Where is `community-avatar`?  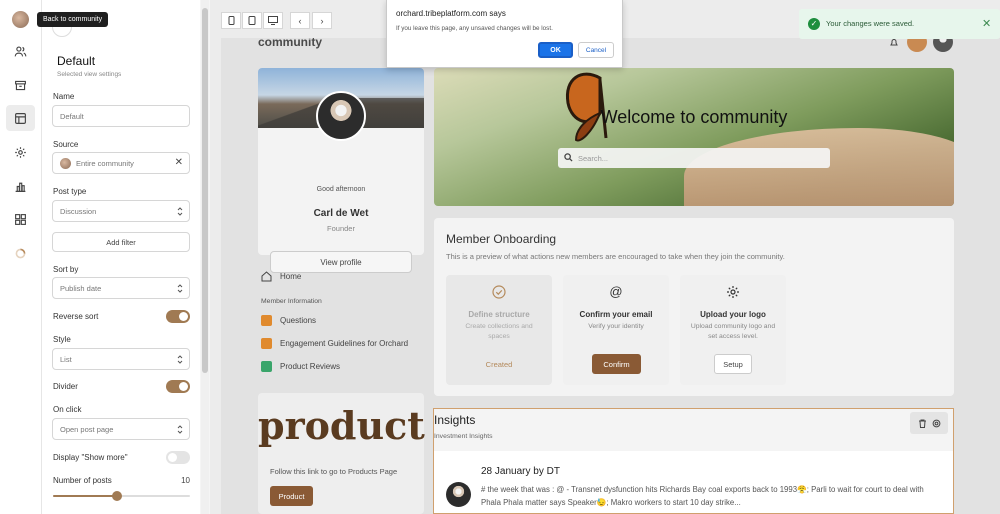 community-avatar is located at coordinates (65, 163).